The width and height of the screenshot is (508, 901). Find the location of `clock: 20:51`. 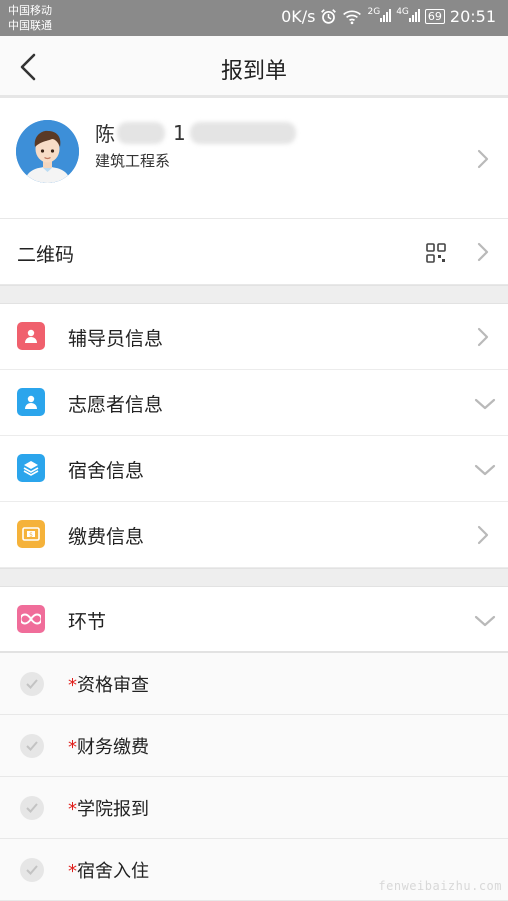

clock: 20:51 is located at coordinates (472, 16).